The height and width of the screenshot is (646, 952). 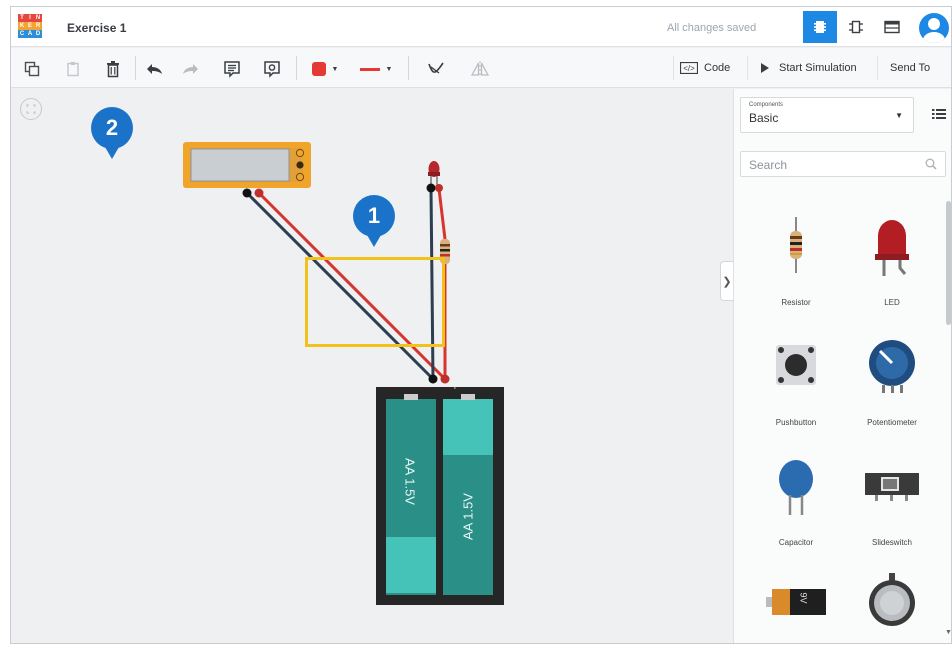 I want to click on capacitor-icon, so click(x=796, y=485).